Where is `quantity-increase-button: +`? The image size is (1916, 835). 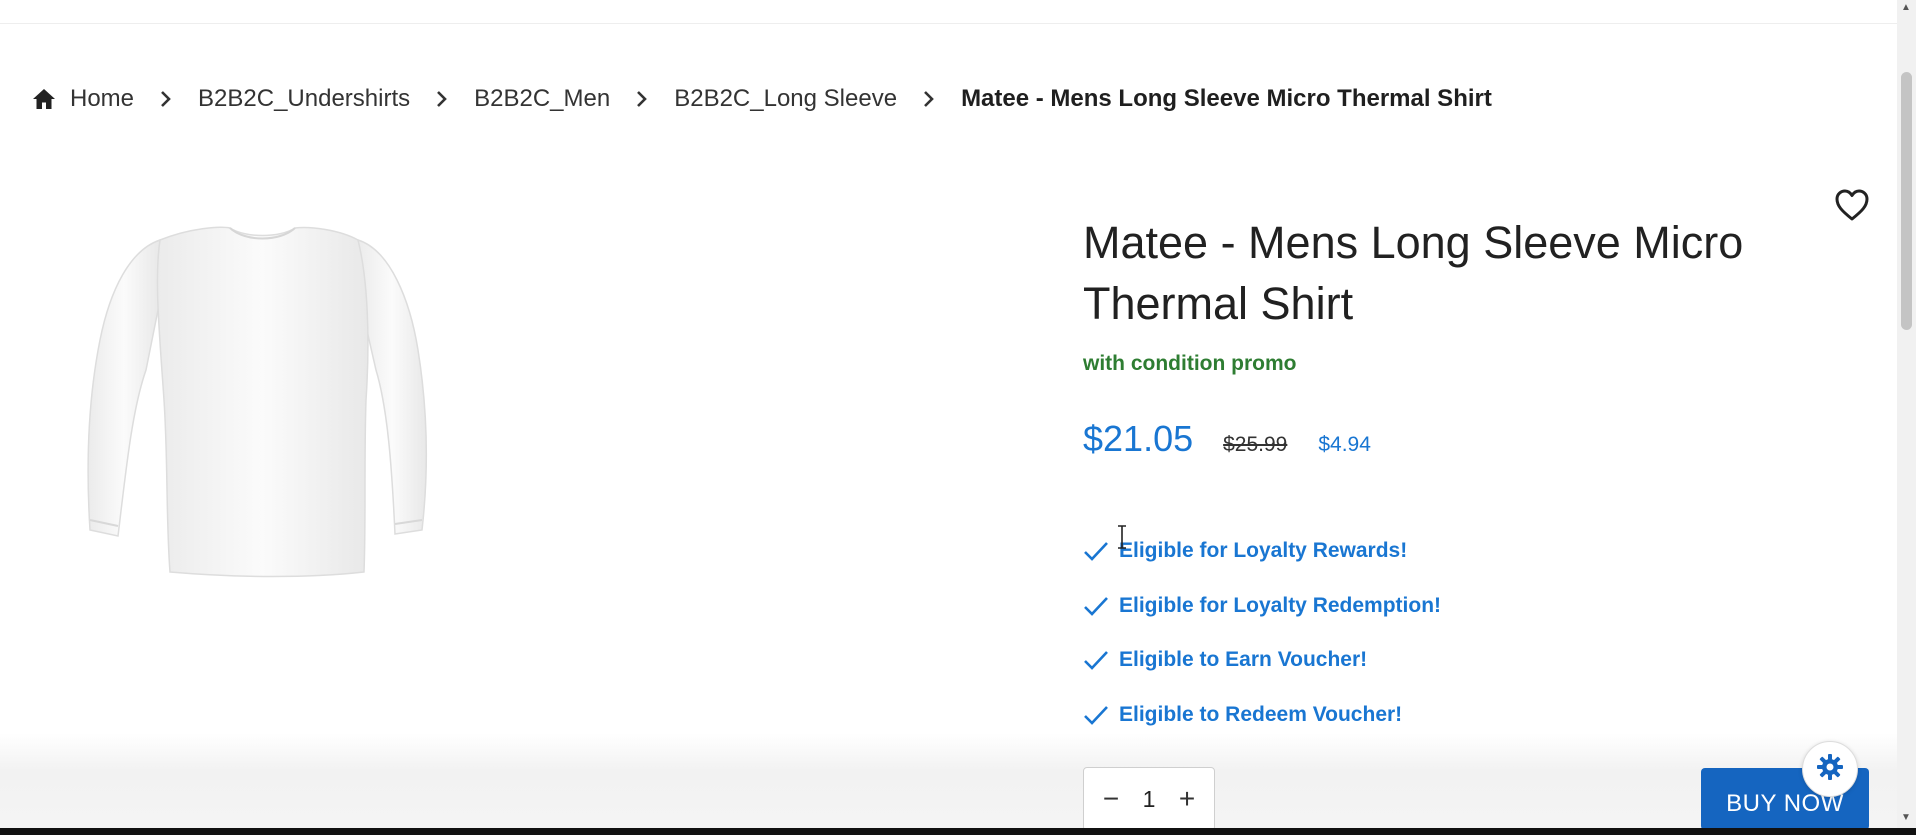 quantity-increase-button: + is located at coordinates (1187, 798).